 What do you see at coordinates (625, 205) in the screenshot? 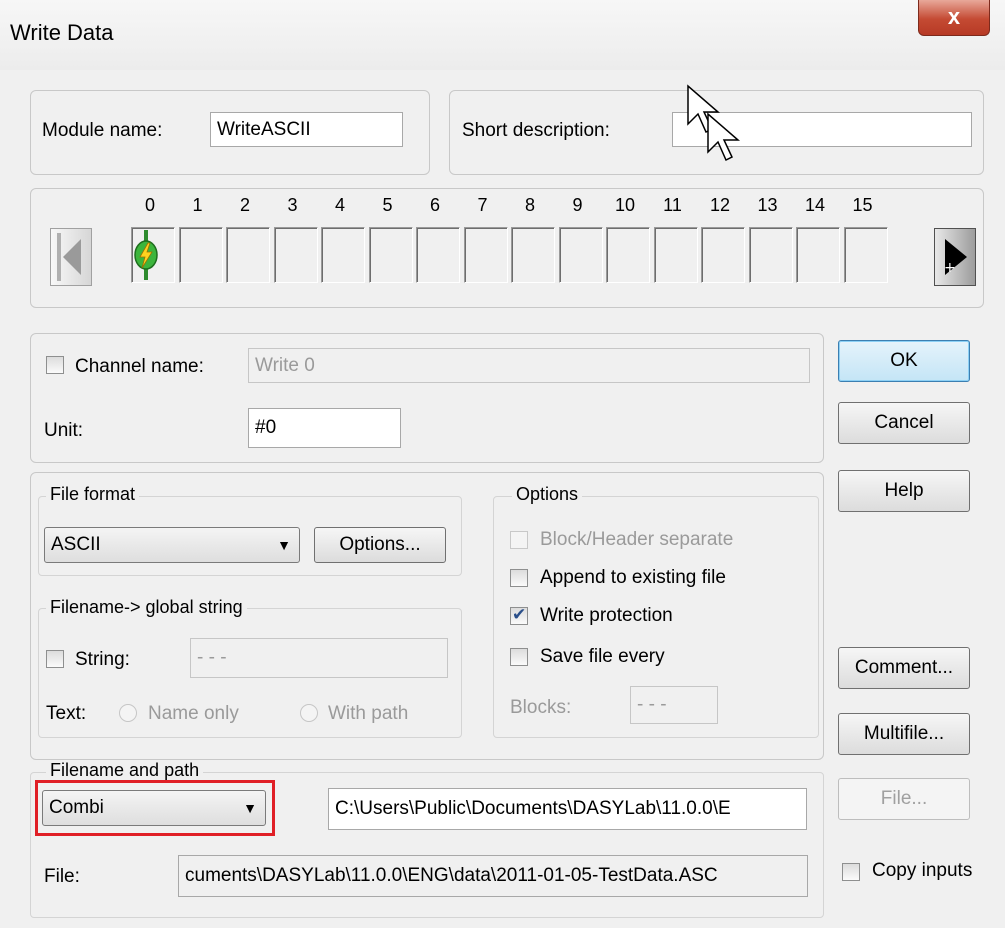
I see `channel-number-10: 10` at bounding box center [625, 205].